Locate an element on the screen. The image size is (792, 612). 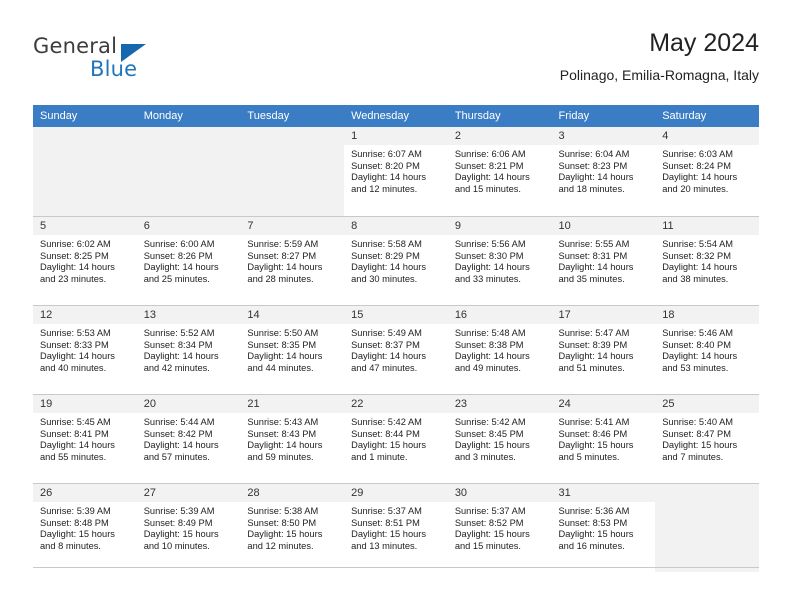
day-number is located at coordinates (707, 493).